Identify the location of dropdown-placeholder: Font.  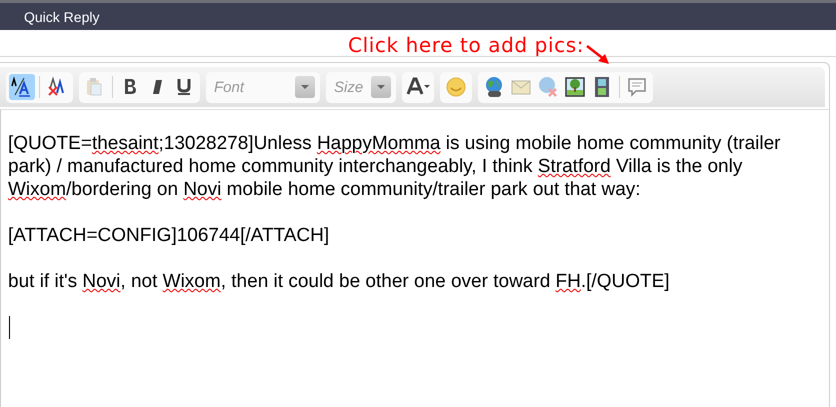
(229, 87).